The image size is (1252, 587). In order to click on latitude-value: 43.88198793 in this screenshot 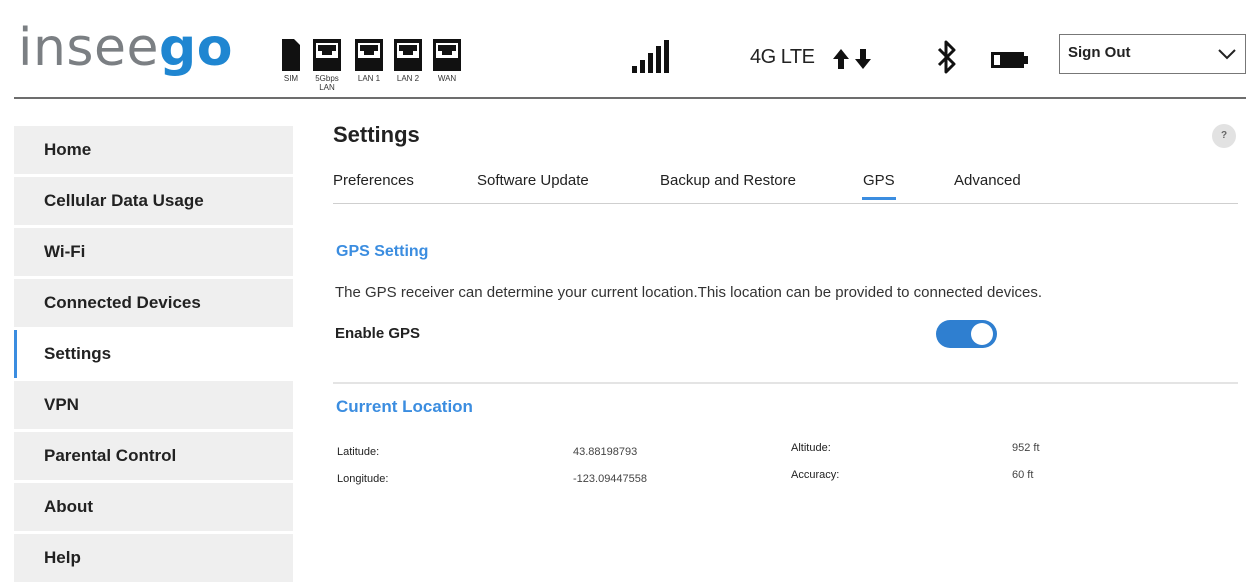, I will do `click(605, 452)`.